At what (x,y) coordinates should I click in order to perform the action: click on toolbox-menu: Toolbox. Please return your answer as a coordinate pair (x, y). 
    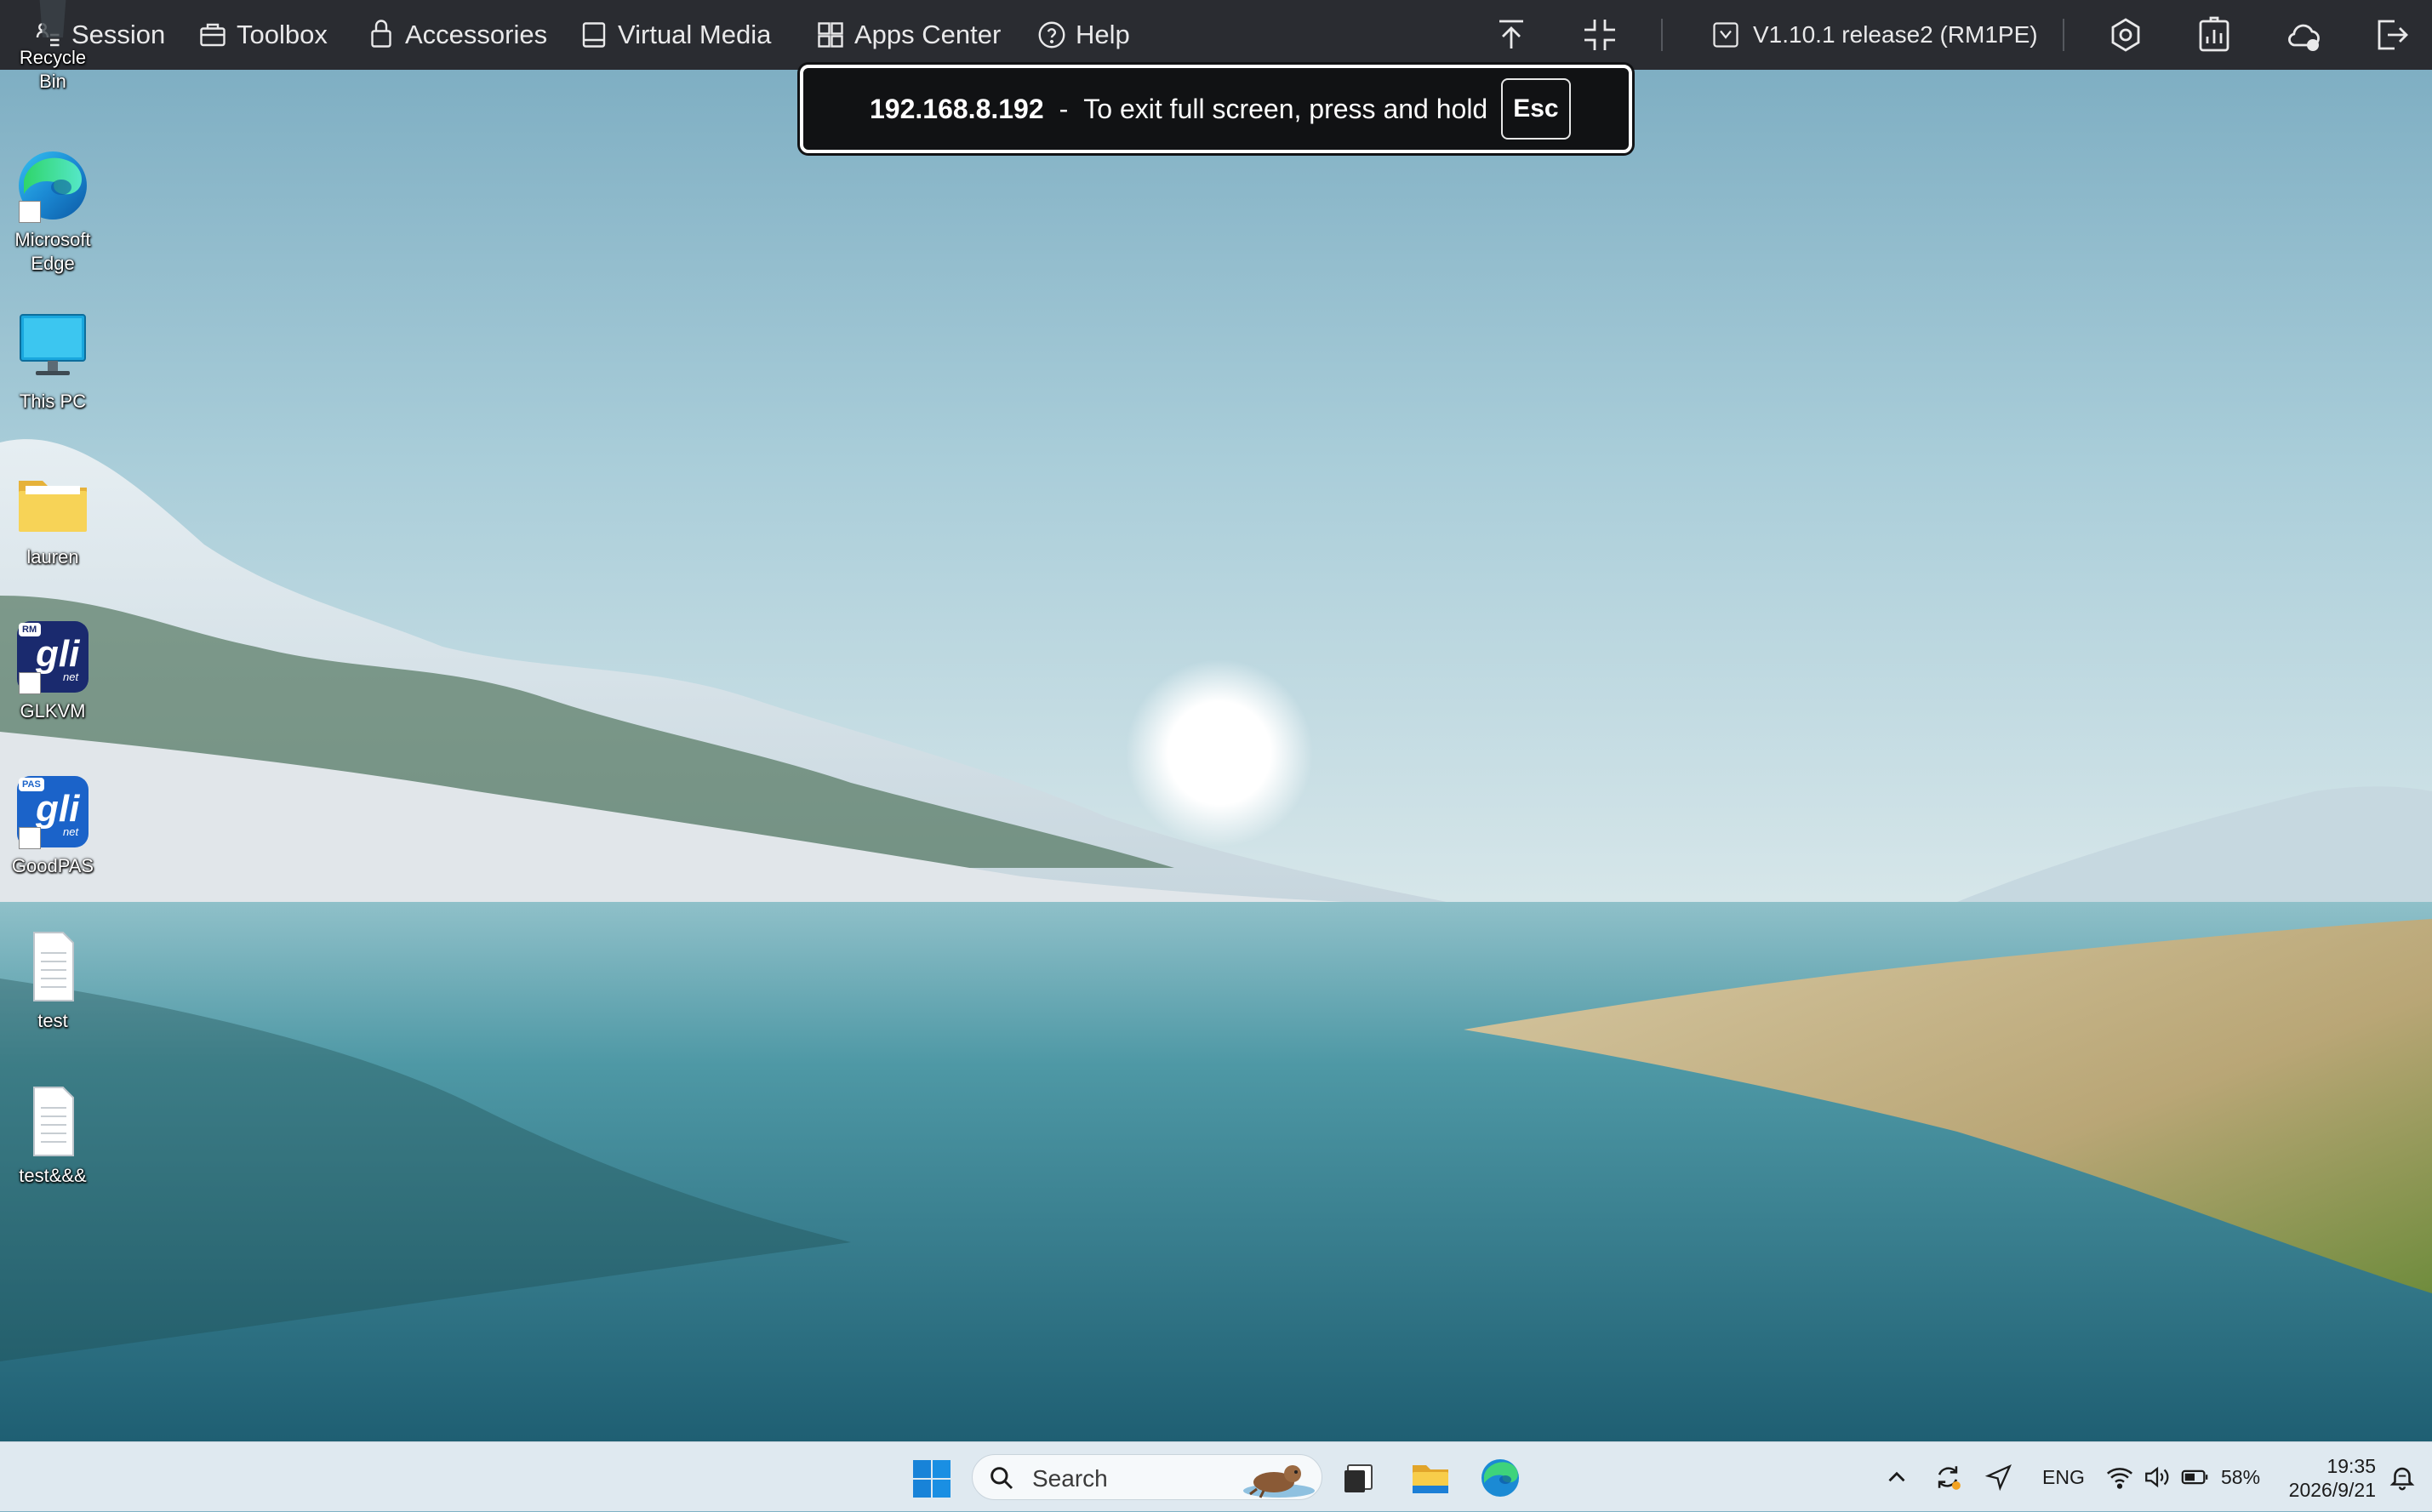
    Looking at the image, I should click on (262, 35).